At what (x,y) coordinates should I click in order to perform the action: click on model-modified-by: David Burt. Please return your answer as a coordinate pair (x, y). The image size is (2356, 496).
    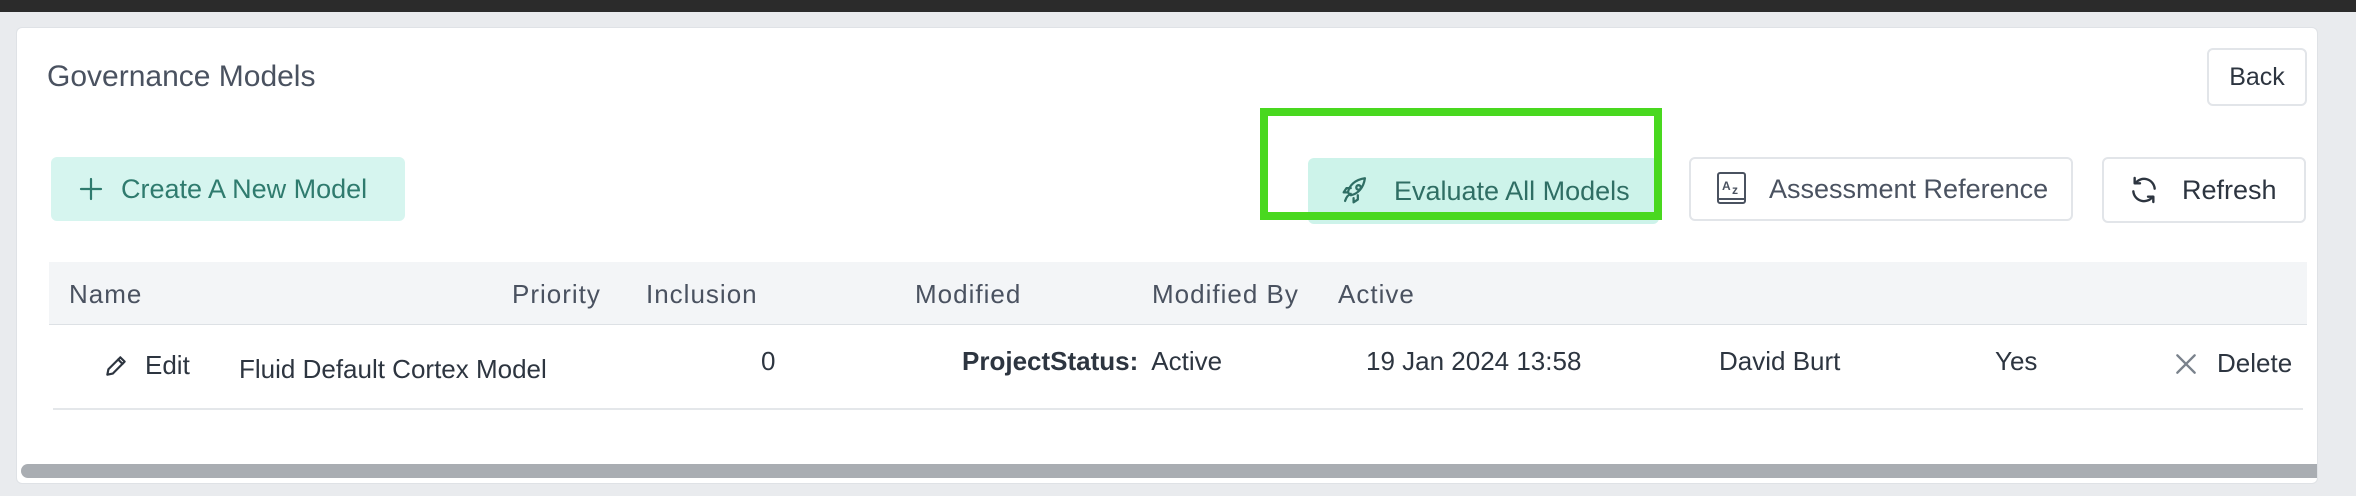
    Looking at the image, I should click on (1780, 361).